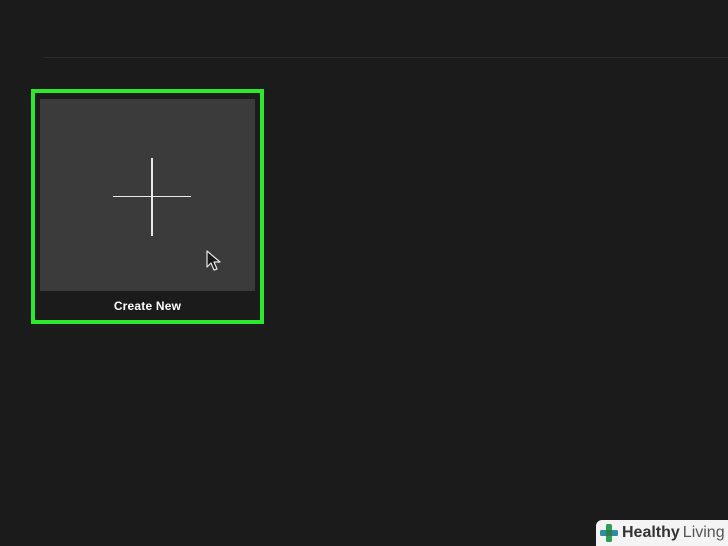 Image resolution: width=728 pixels, height=546 pixels. Describe the element at coordinates (152, 197) in the screenshot. I see `plus-icon-vertical-stroke` at that location.